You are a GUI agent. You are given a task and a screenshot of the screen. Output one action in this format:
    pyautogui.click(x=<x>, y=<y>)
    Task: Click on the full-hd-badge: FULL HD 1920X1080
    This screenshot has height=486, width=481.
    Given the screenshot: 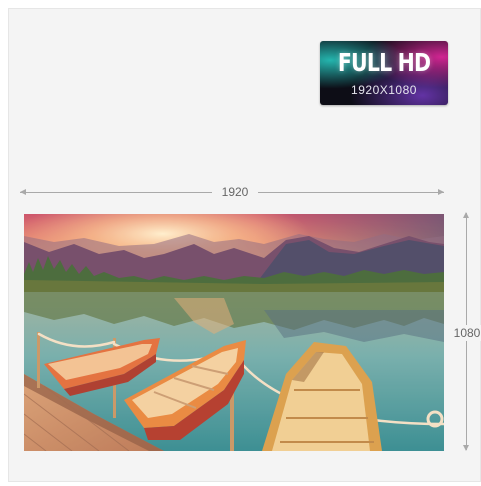 What is the action you would take?
    pyautogui.click(x=384, y=73)
    